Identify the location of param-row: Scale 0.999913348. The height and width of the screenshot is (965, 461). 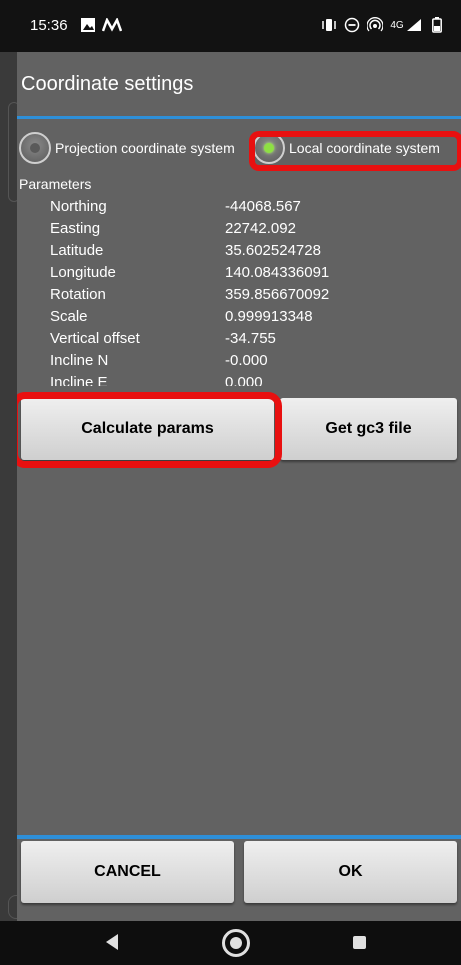
(239, 319).